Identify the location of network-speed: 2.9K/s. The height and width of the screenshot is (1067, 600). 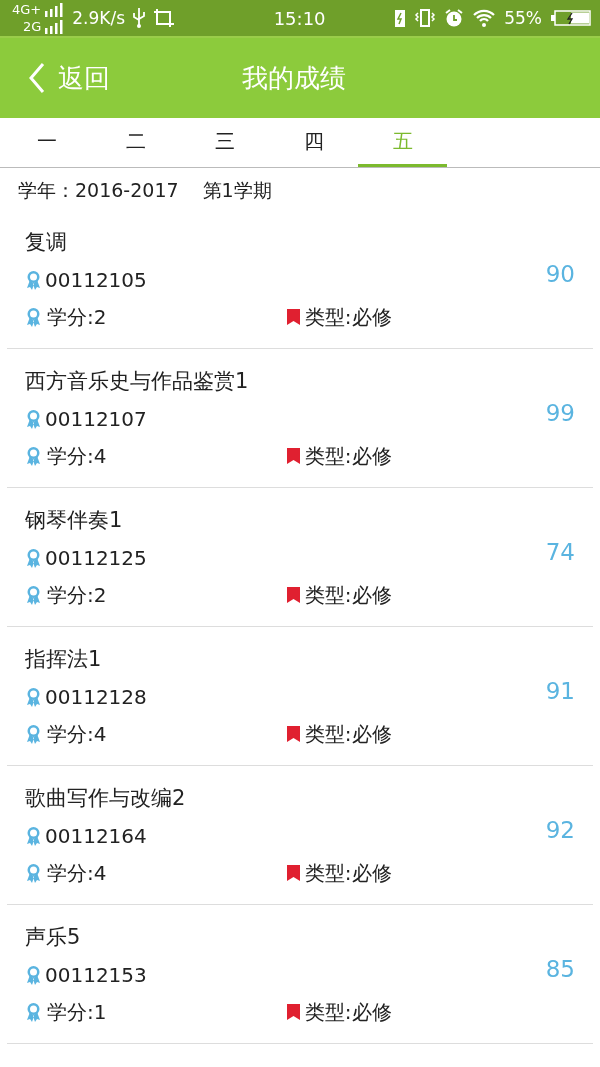
(99, 18).